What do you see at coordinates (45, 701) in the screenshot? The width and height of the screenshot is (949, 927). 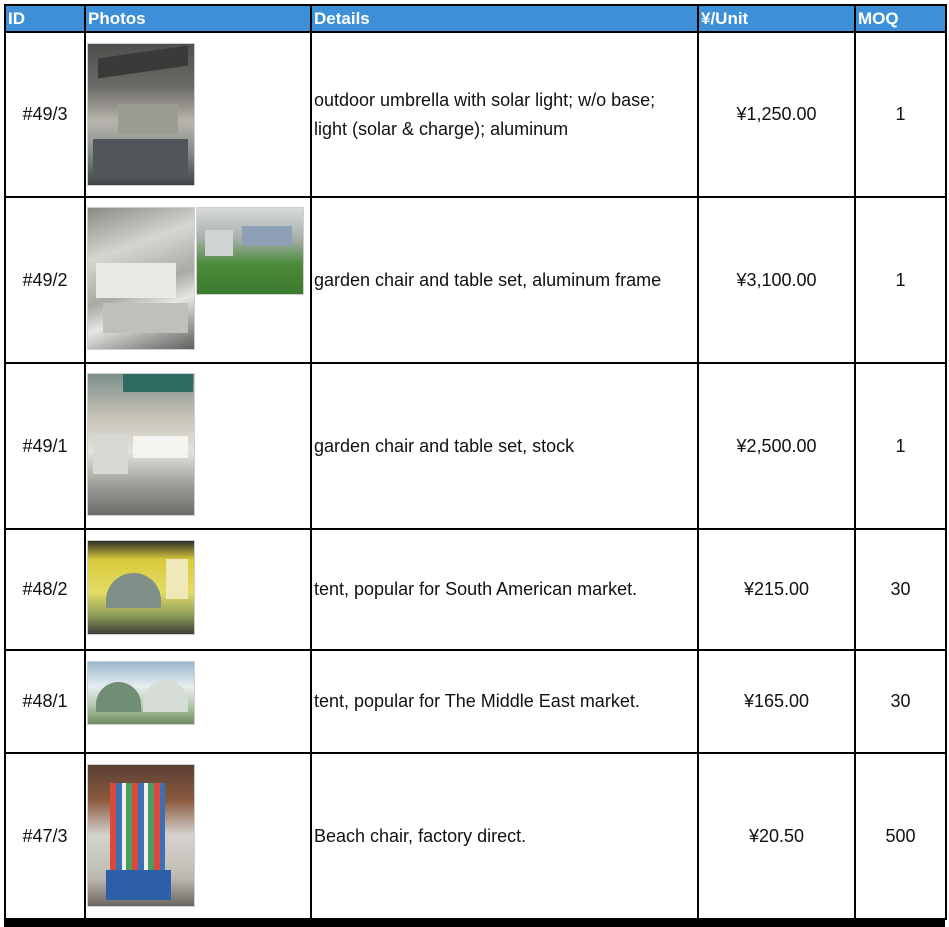 I see `row-id: #48/1` at bounding box center [45, 701].